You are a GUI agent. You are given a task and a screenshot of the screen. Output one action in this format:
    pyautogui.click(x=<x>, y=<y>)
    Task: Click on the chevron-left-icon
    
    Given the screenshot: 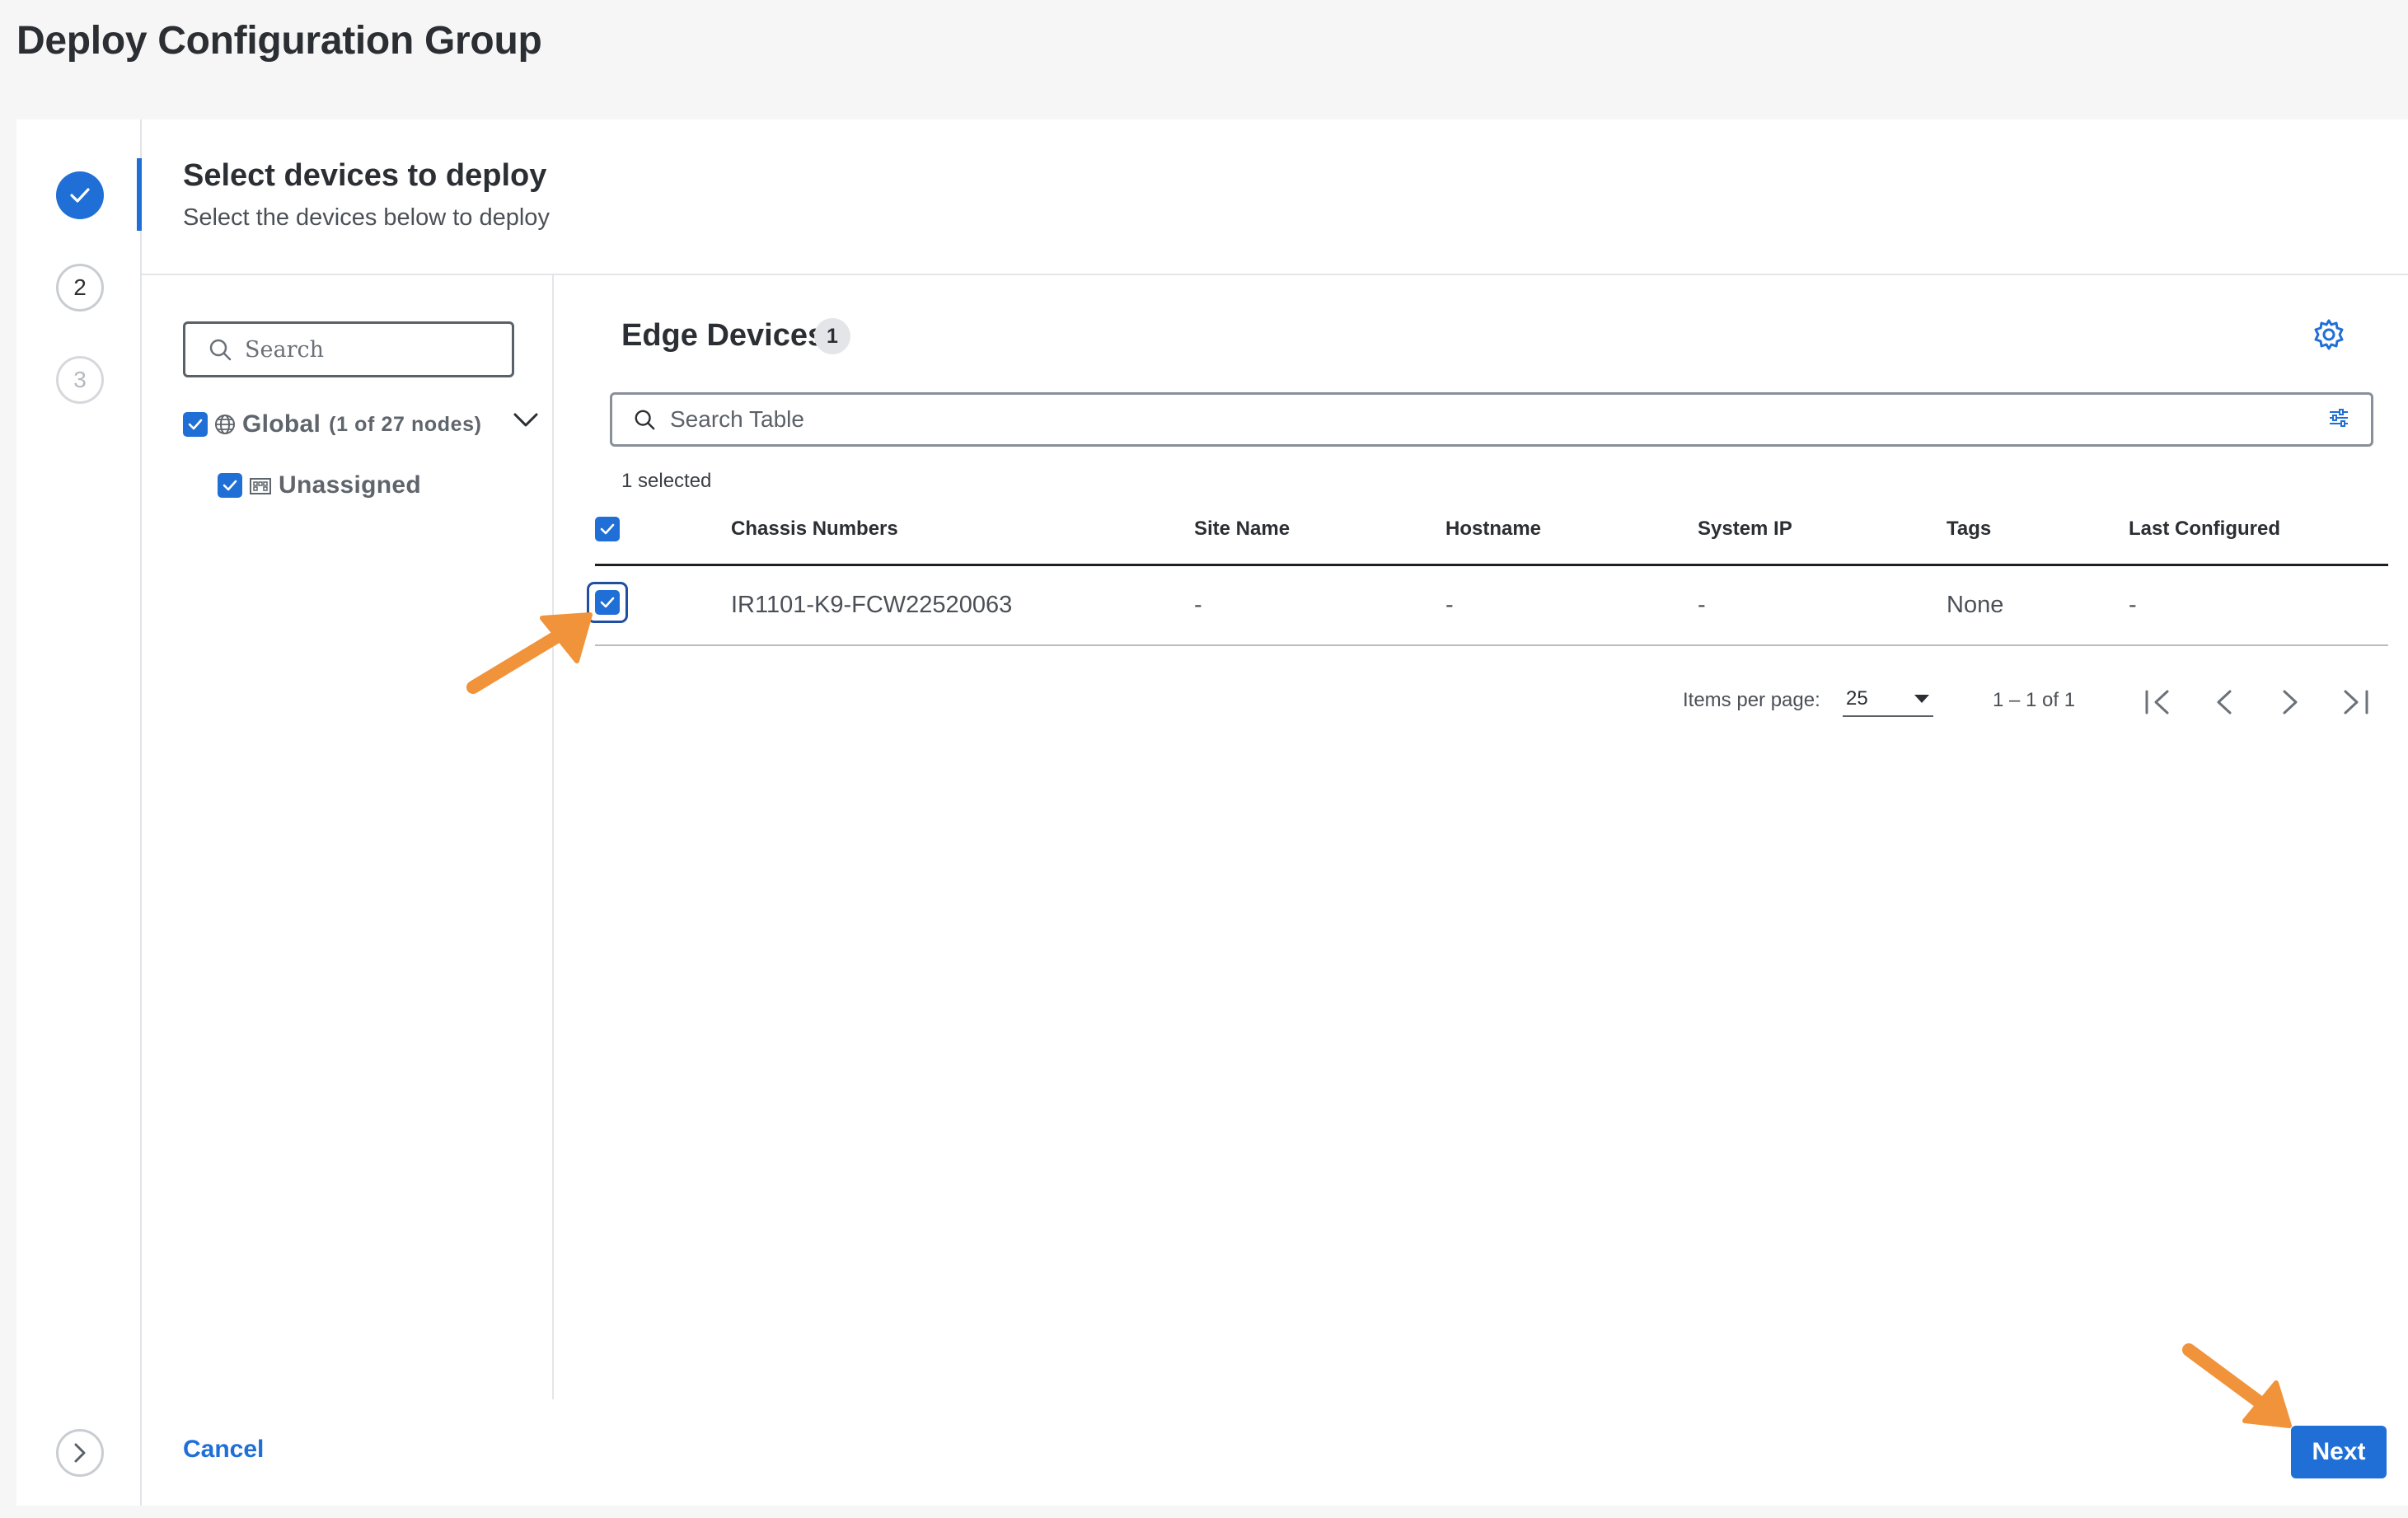 What is the action you would take?
    pyautogui.click(x=2225, y=702)
    